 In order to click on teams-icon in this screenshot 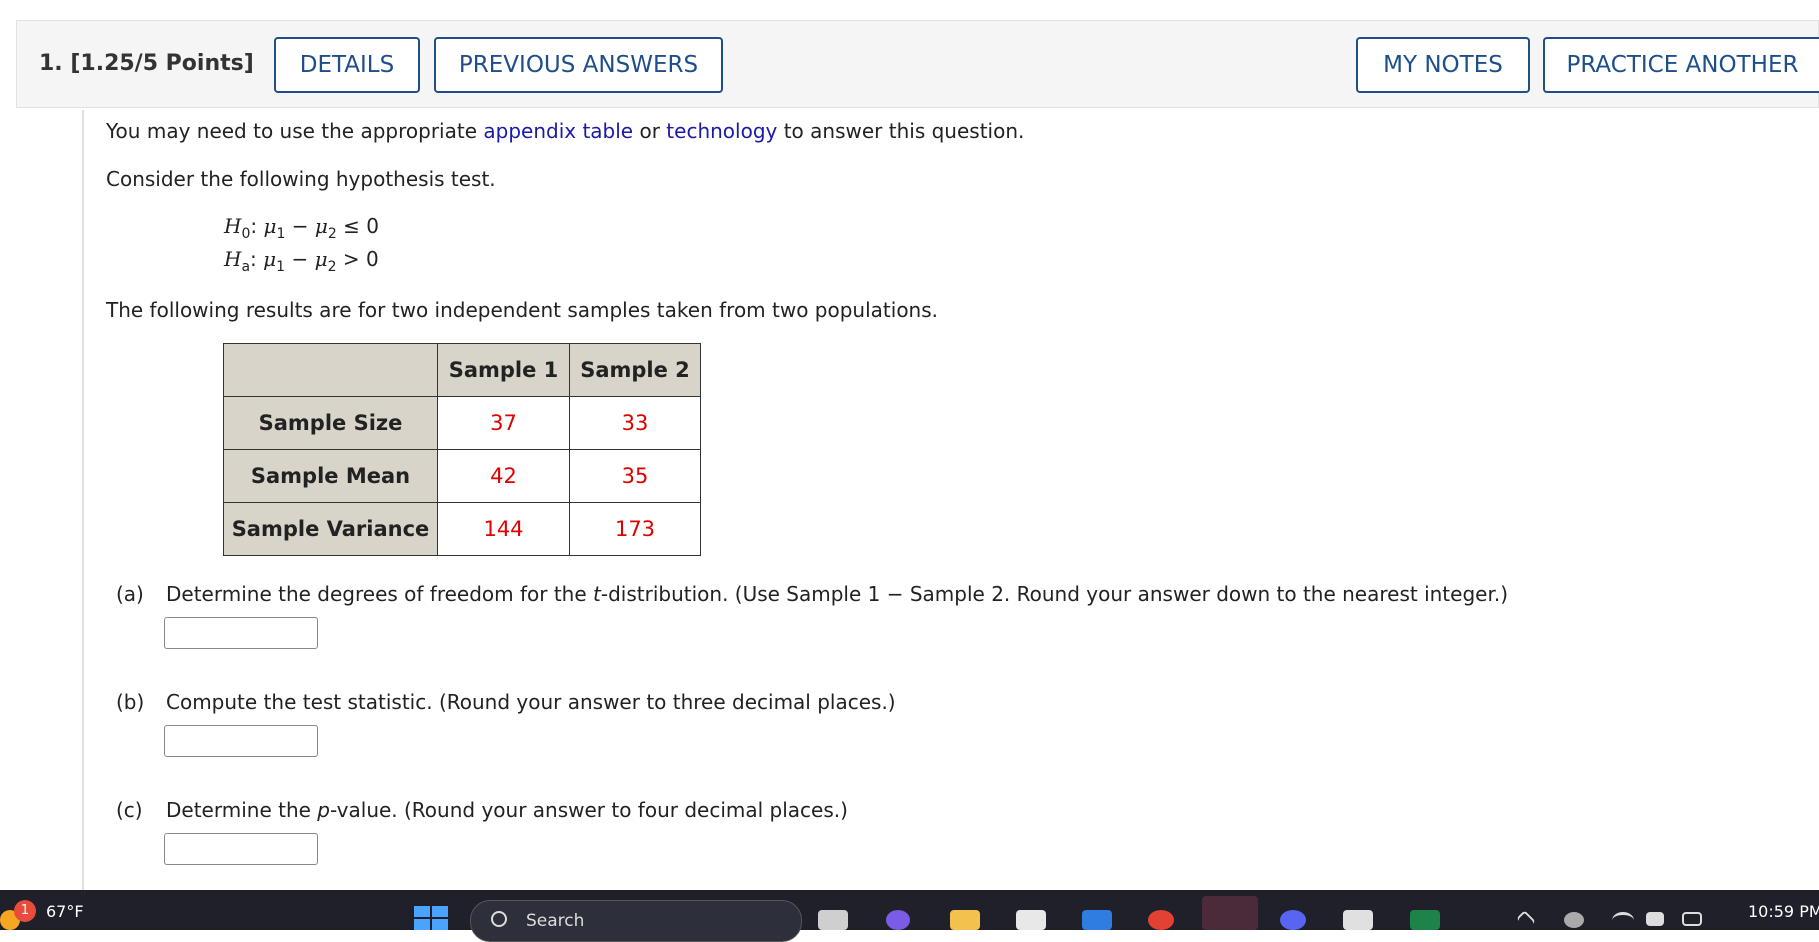, I will do `click(1230, 913)`.